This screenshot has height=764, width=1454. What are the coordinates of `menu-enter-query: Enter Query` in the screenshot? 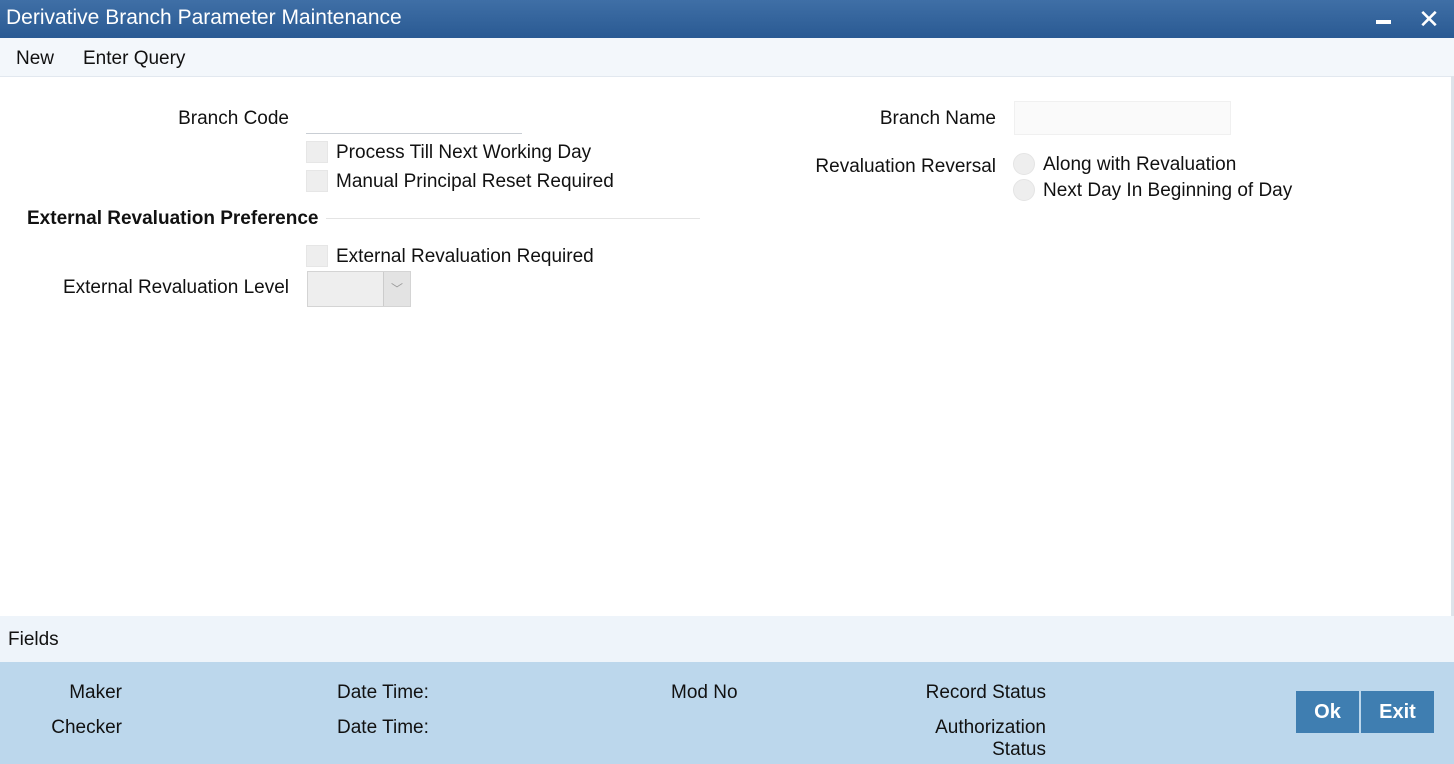 It's located at (134, 59).